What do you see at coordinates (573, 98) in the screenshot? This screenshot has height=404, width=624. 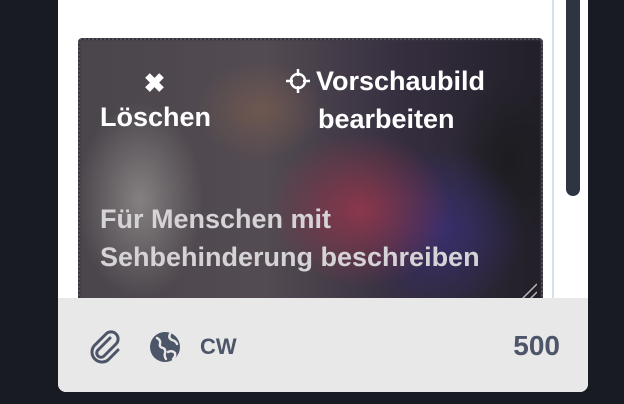 I see `scrollbar-thumb` at bounding box center [573, 98].